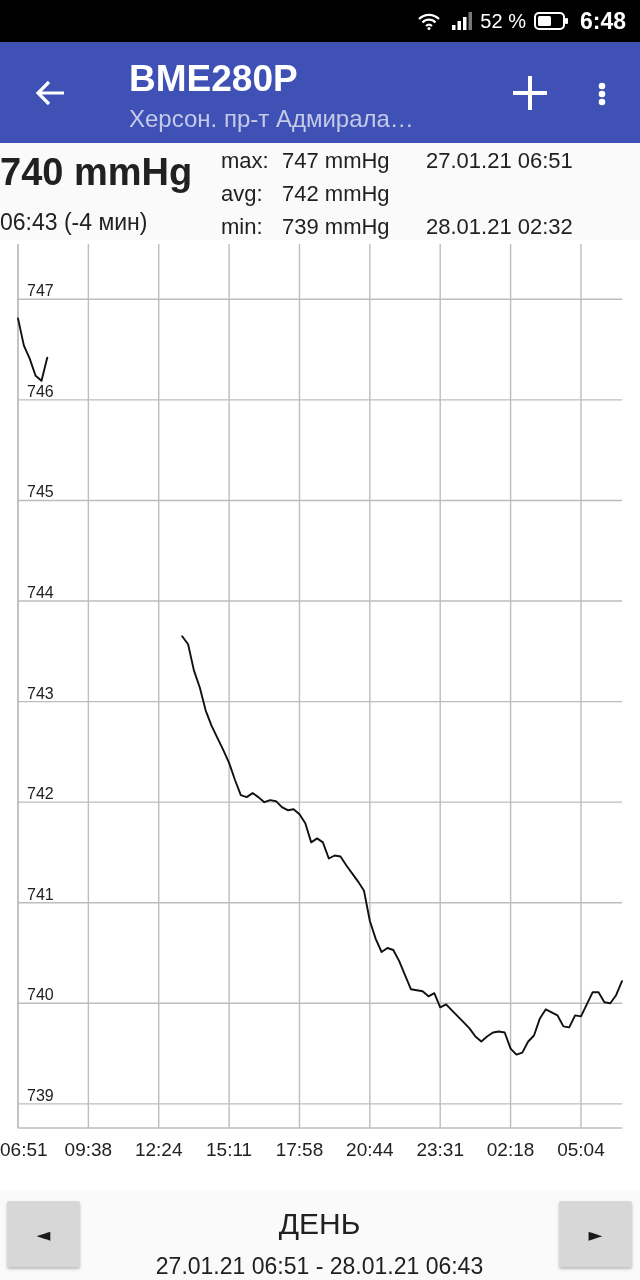 The image size is (640, 1280). Describe the element at coordinates (242, 193) in the screenshot. I see `stat-label: avg:` at that location.